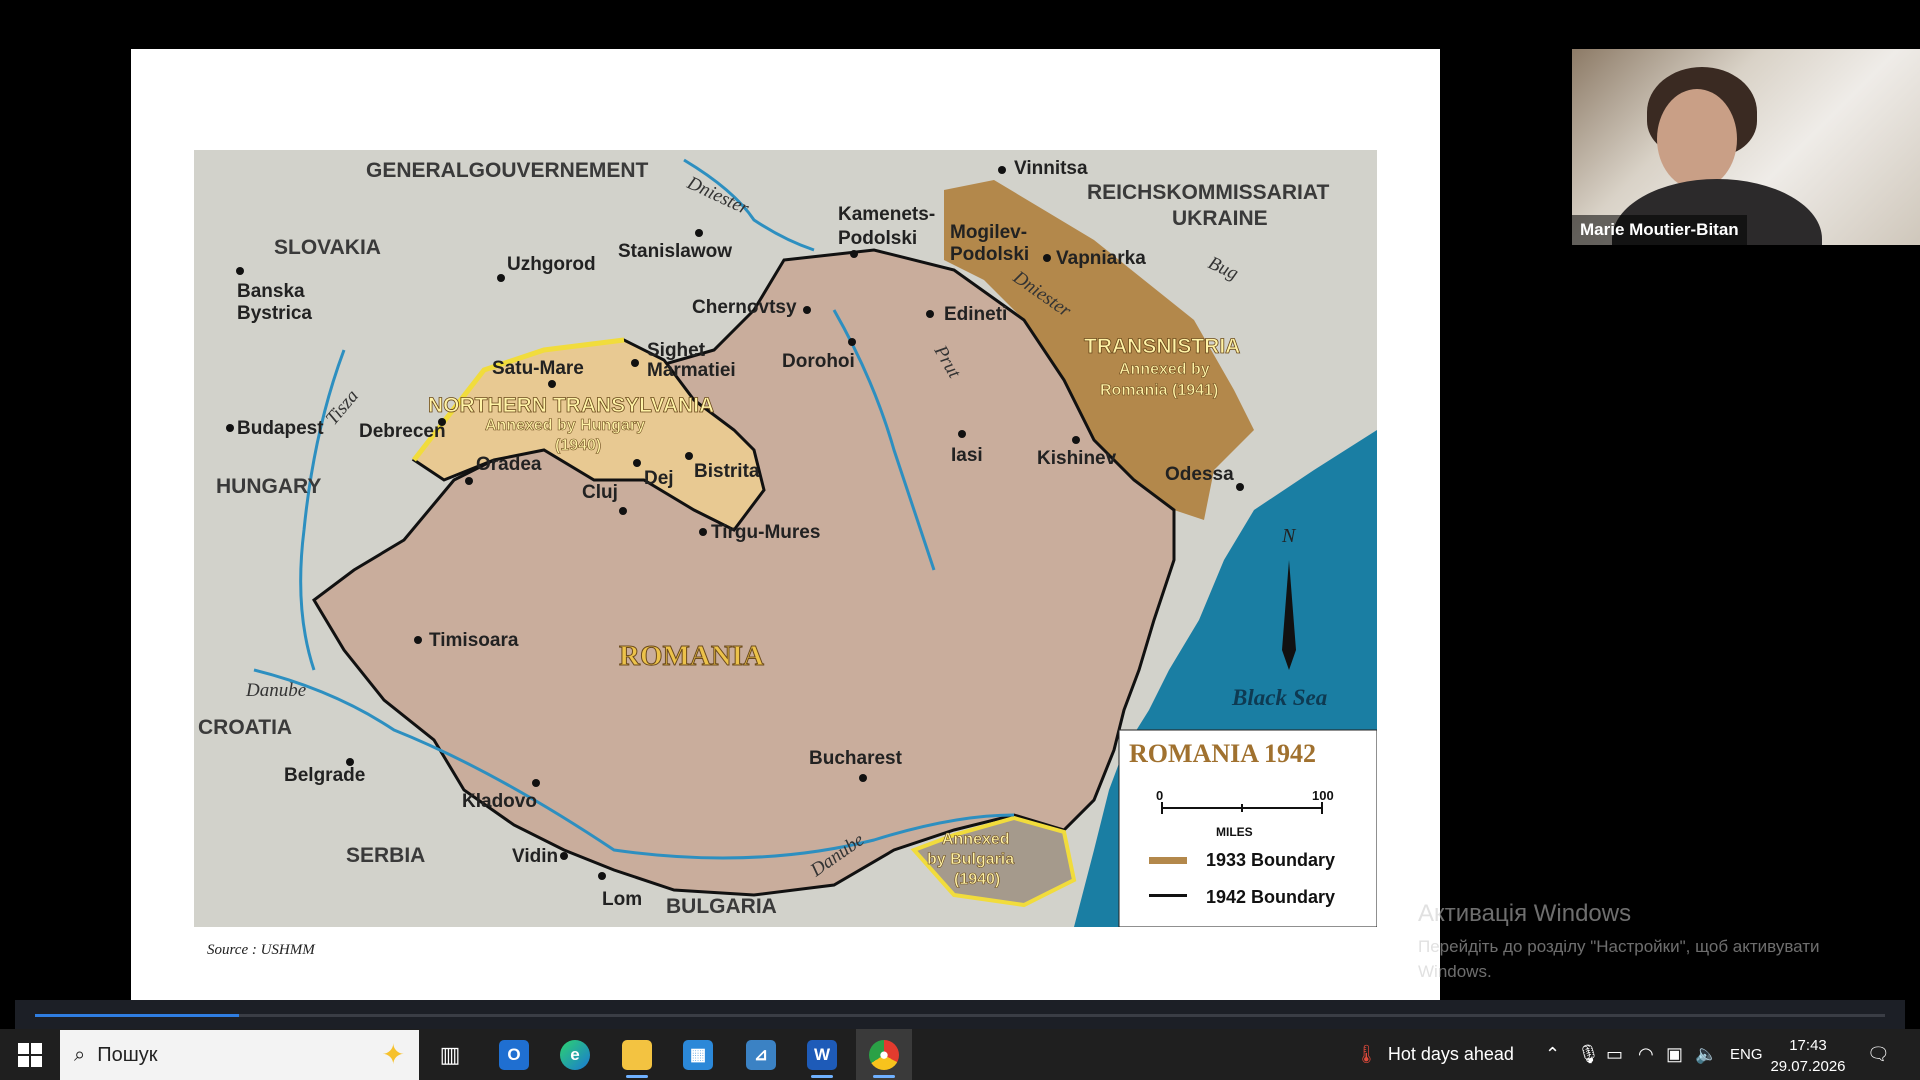 The height and width of the screenshot is (1080, 1920). What do you see at coordinates (1697, 139) in the screenshot?
I see `participant-face` at bounding box center [1697, 139].